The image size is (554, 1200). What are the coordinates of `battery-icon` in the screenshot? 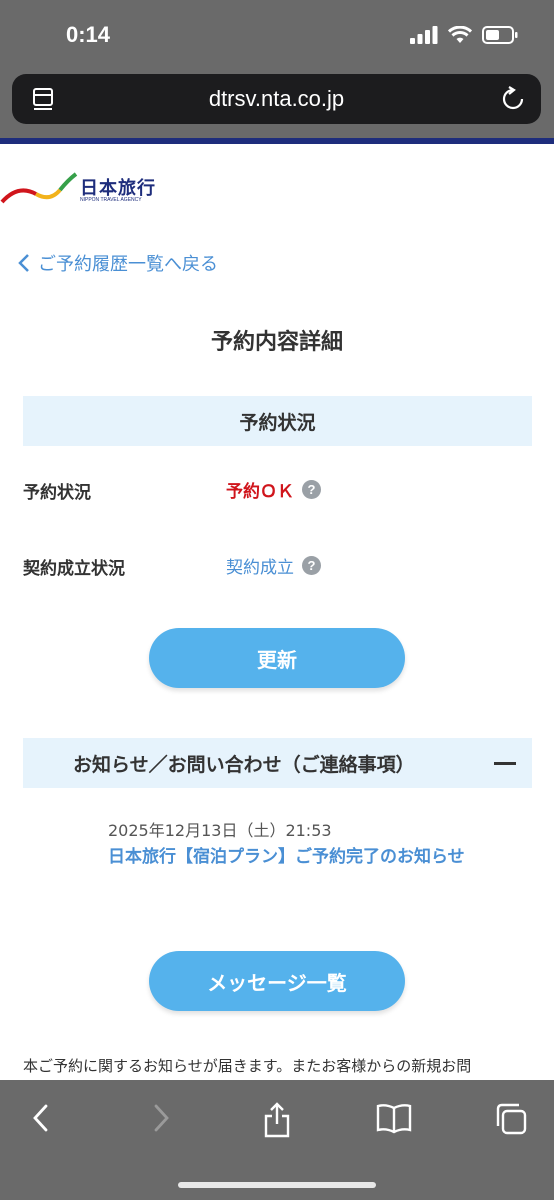 It's located at (500, 35).